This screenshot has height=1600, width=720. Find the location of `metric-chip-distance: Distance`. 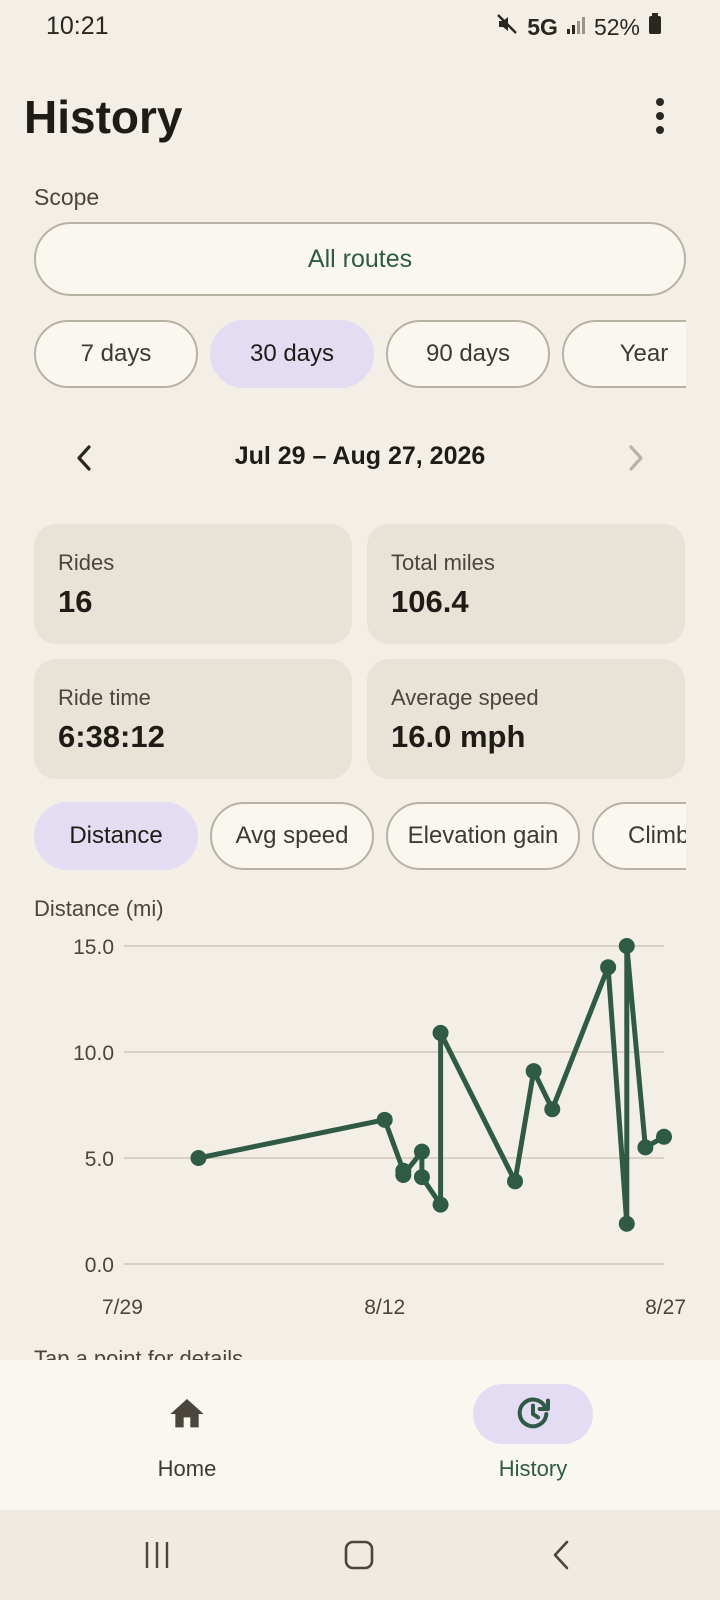

metric-chip-distance: Distance is located at coordinates (116, 836).